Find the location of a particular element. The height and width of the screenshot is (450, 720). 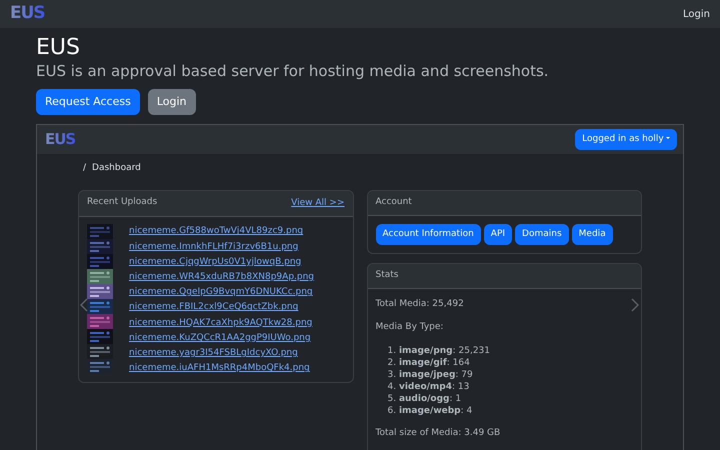

view-all-link: View All >> is located at coordinates (317, 204).